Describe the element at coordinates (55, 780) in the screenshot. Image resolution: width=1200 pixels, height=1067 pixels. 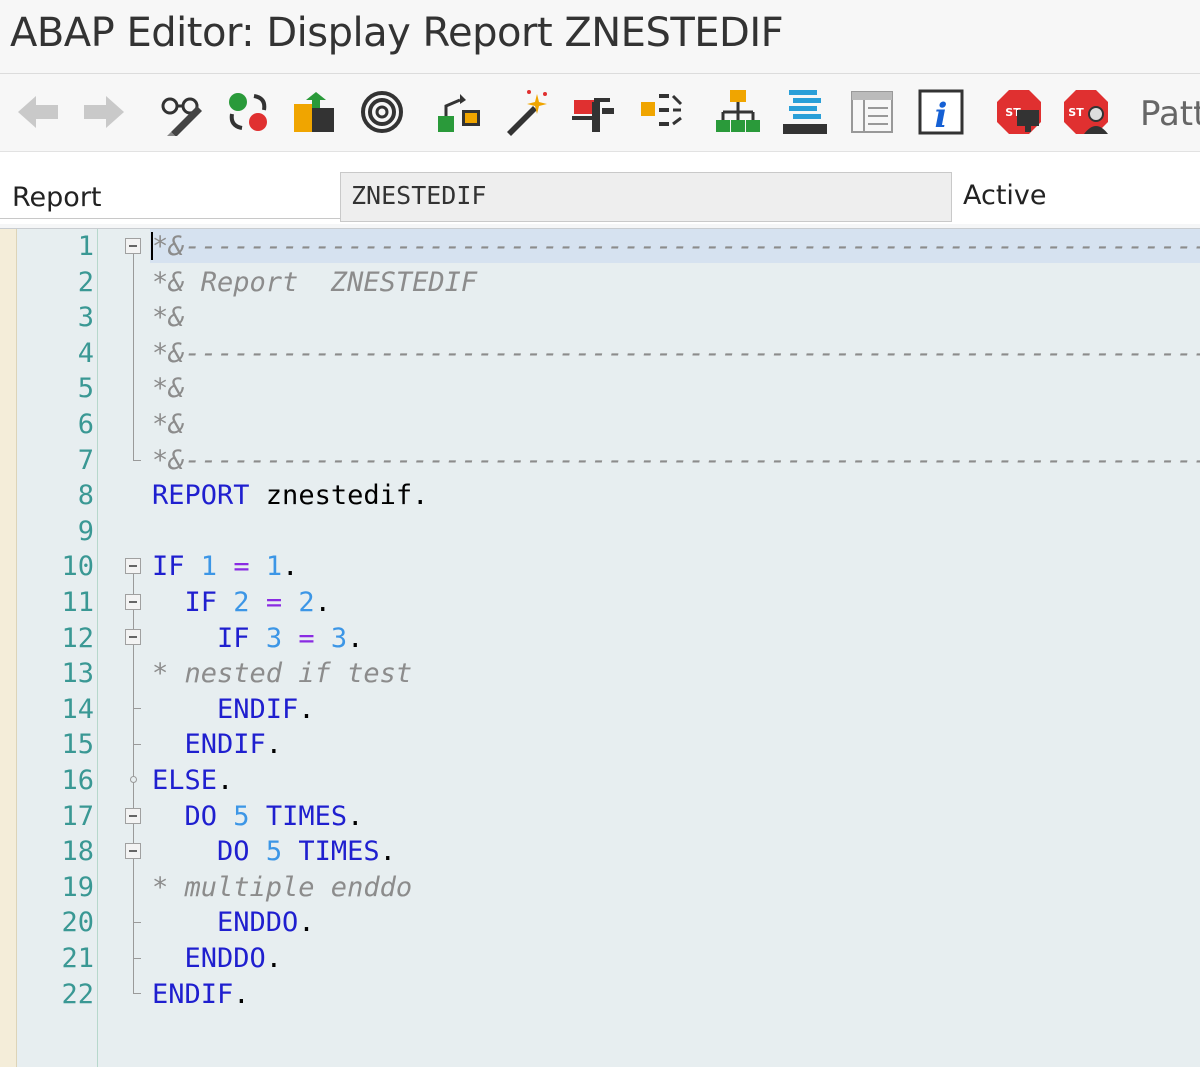
I see `line-number: 16` at that location.